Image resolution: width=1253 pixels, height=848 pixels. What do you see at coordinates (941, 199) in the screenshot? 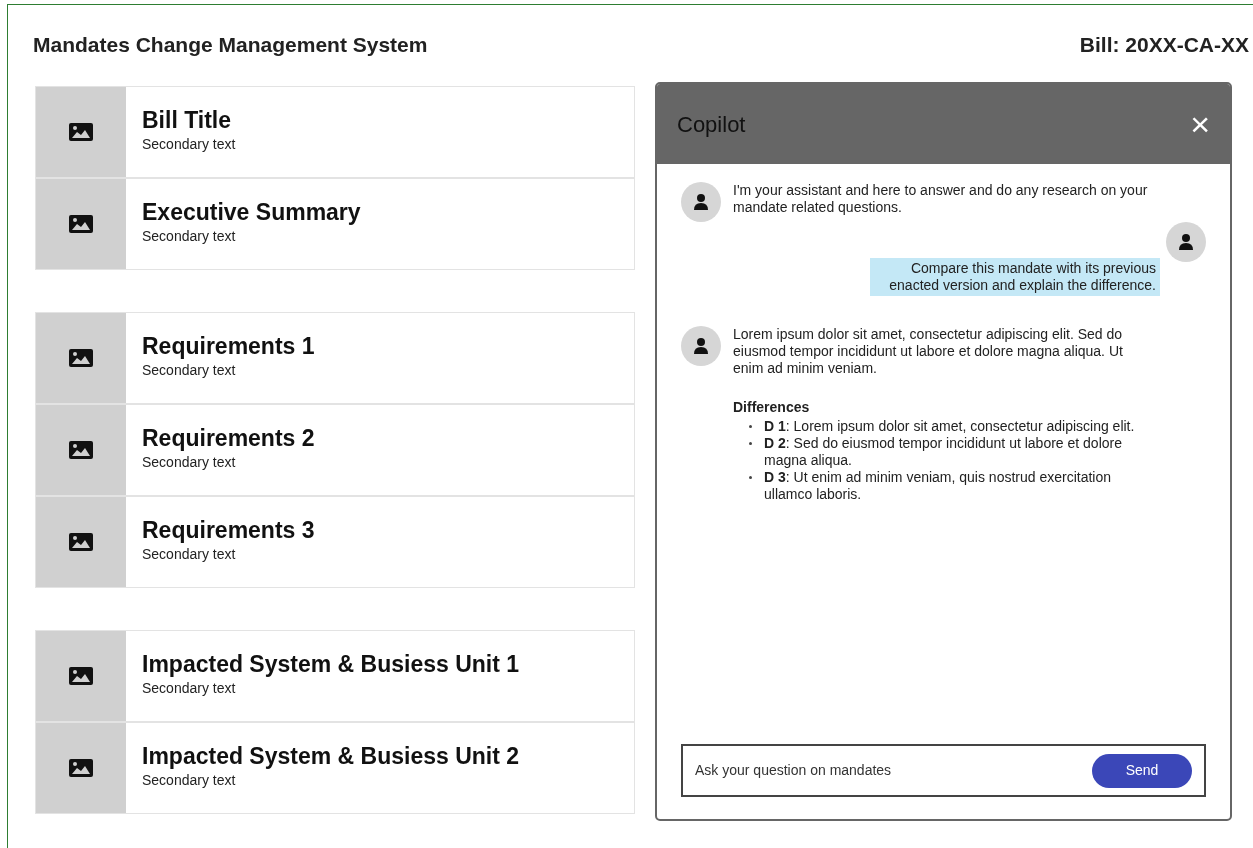
I see `message-text: I'm your assistant and here to answer and do any research on your mandate related questions.` at bounding box center [941, 199].